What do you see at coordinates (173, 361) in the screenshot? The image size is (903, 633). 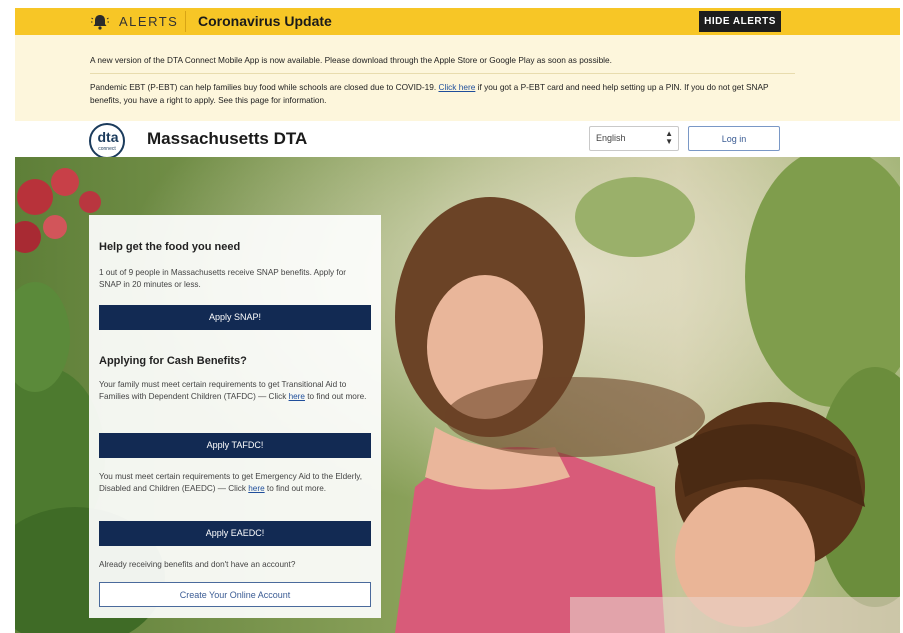 I see `cash-benefits-heading: Applying for Cash Benefits?` at bounding box center [173, 361].